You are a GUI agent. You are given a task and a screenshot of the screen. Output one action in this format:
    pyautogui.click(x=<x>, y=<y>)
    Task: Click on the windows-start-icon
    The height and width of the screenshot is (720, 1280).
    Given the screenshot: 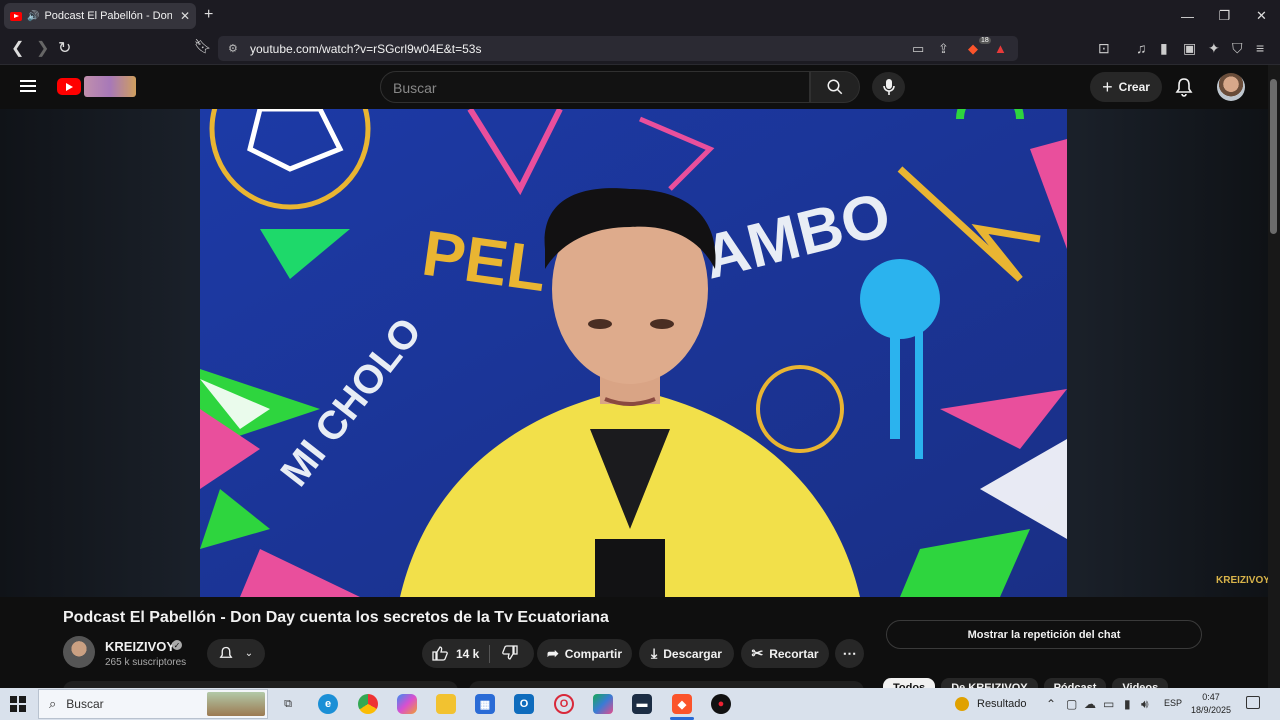 What is the action you would take?
    pyautogui.click(x=18, y=704)
    